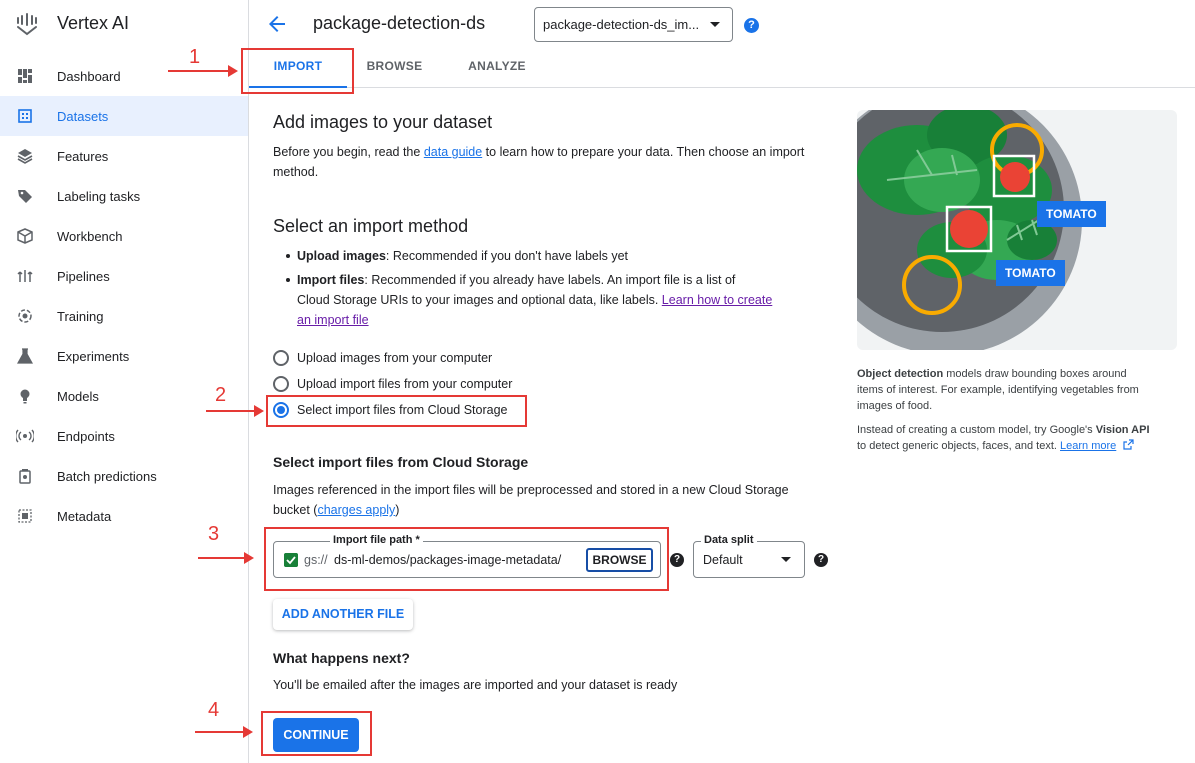  I want to click on cloud-storage-heading: Select import files from Cloud Storage, so click(401, 462).